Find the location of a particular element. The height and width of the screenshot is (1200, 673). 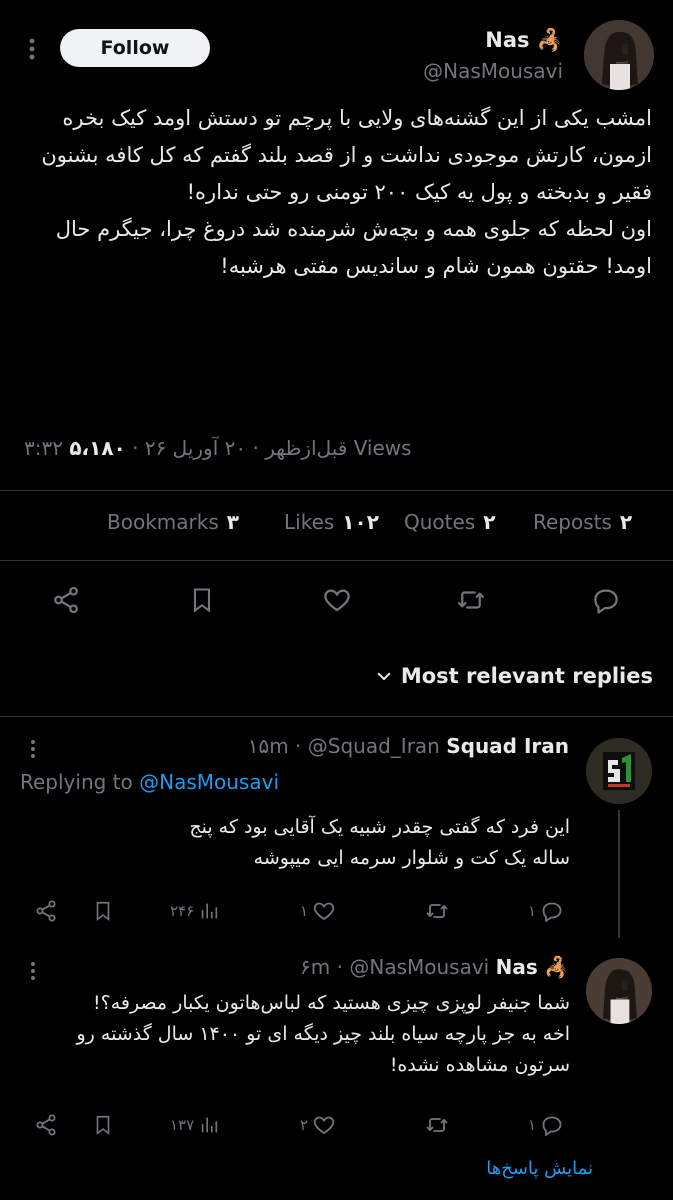

views-count: ۱۳۷ is located at coordinates (182, 1125).